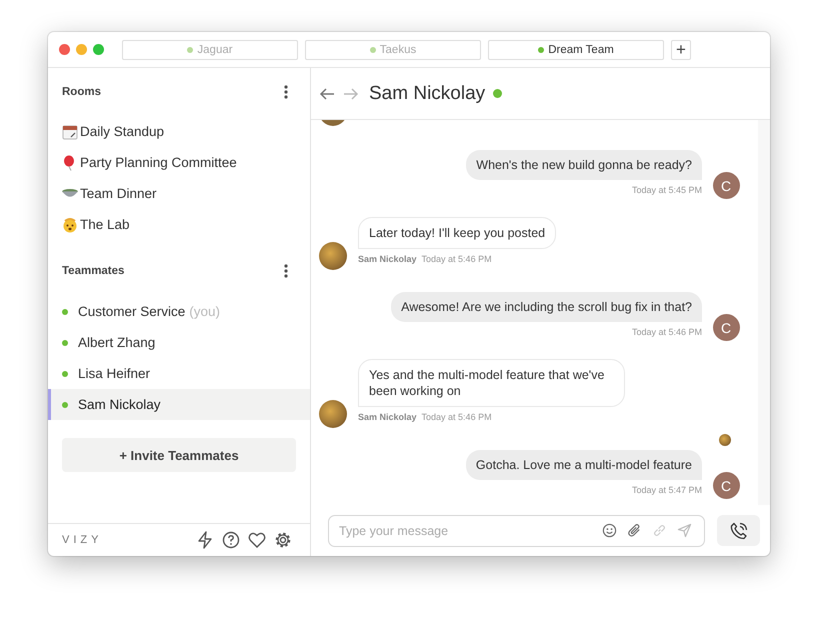  Describe the element at coordinates (205, 540) in the screenshot. I see `lightning-icon` at that location.